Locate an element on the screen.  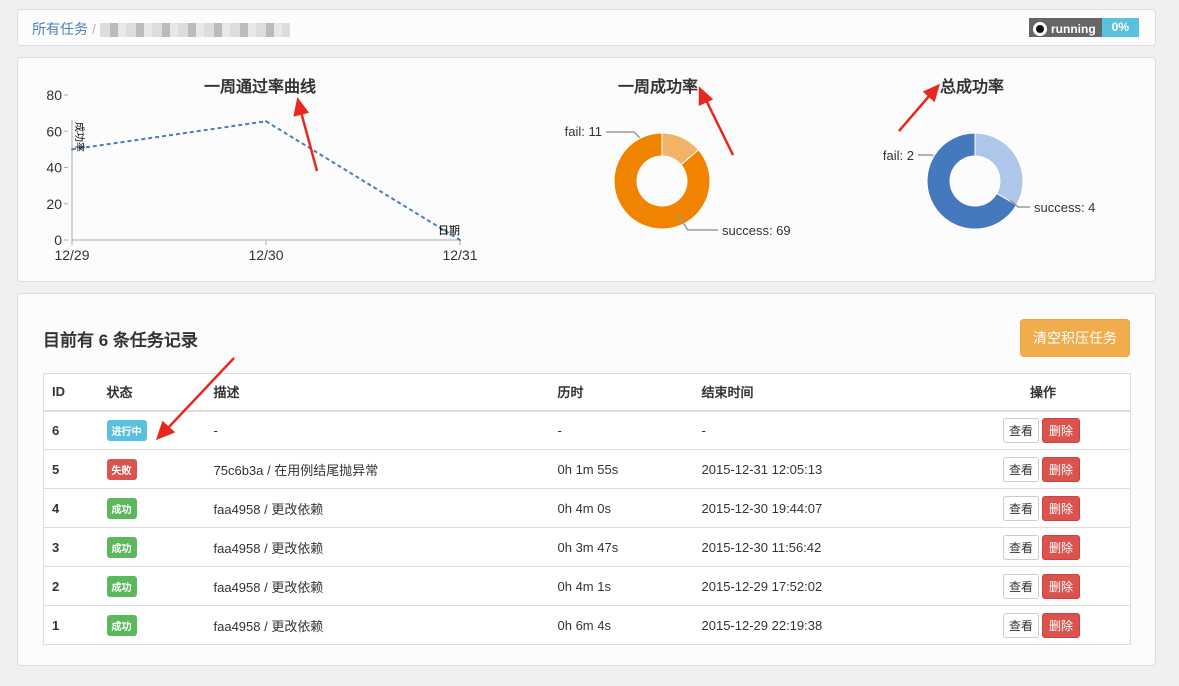
table-row: 6 进行中 - - - 查看 删除 is located at coordinates (587, 430).